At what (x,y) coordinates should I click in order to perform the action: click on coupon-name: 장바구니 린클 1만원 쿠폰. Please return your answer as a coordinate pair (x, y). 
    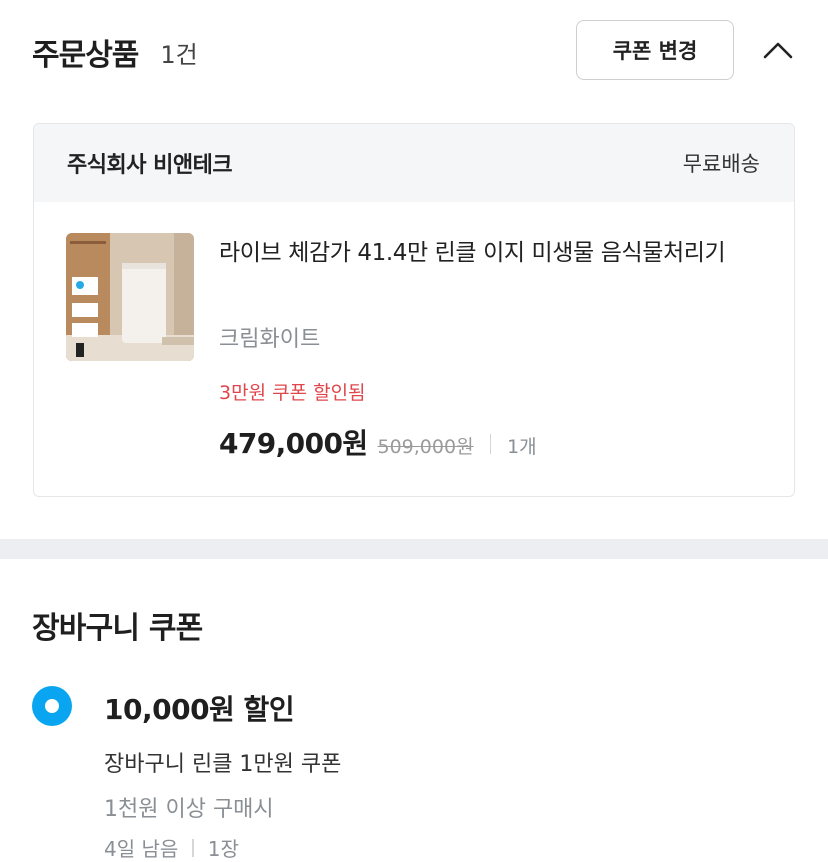
    Looking at the image, I should click on (223, 764).